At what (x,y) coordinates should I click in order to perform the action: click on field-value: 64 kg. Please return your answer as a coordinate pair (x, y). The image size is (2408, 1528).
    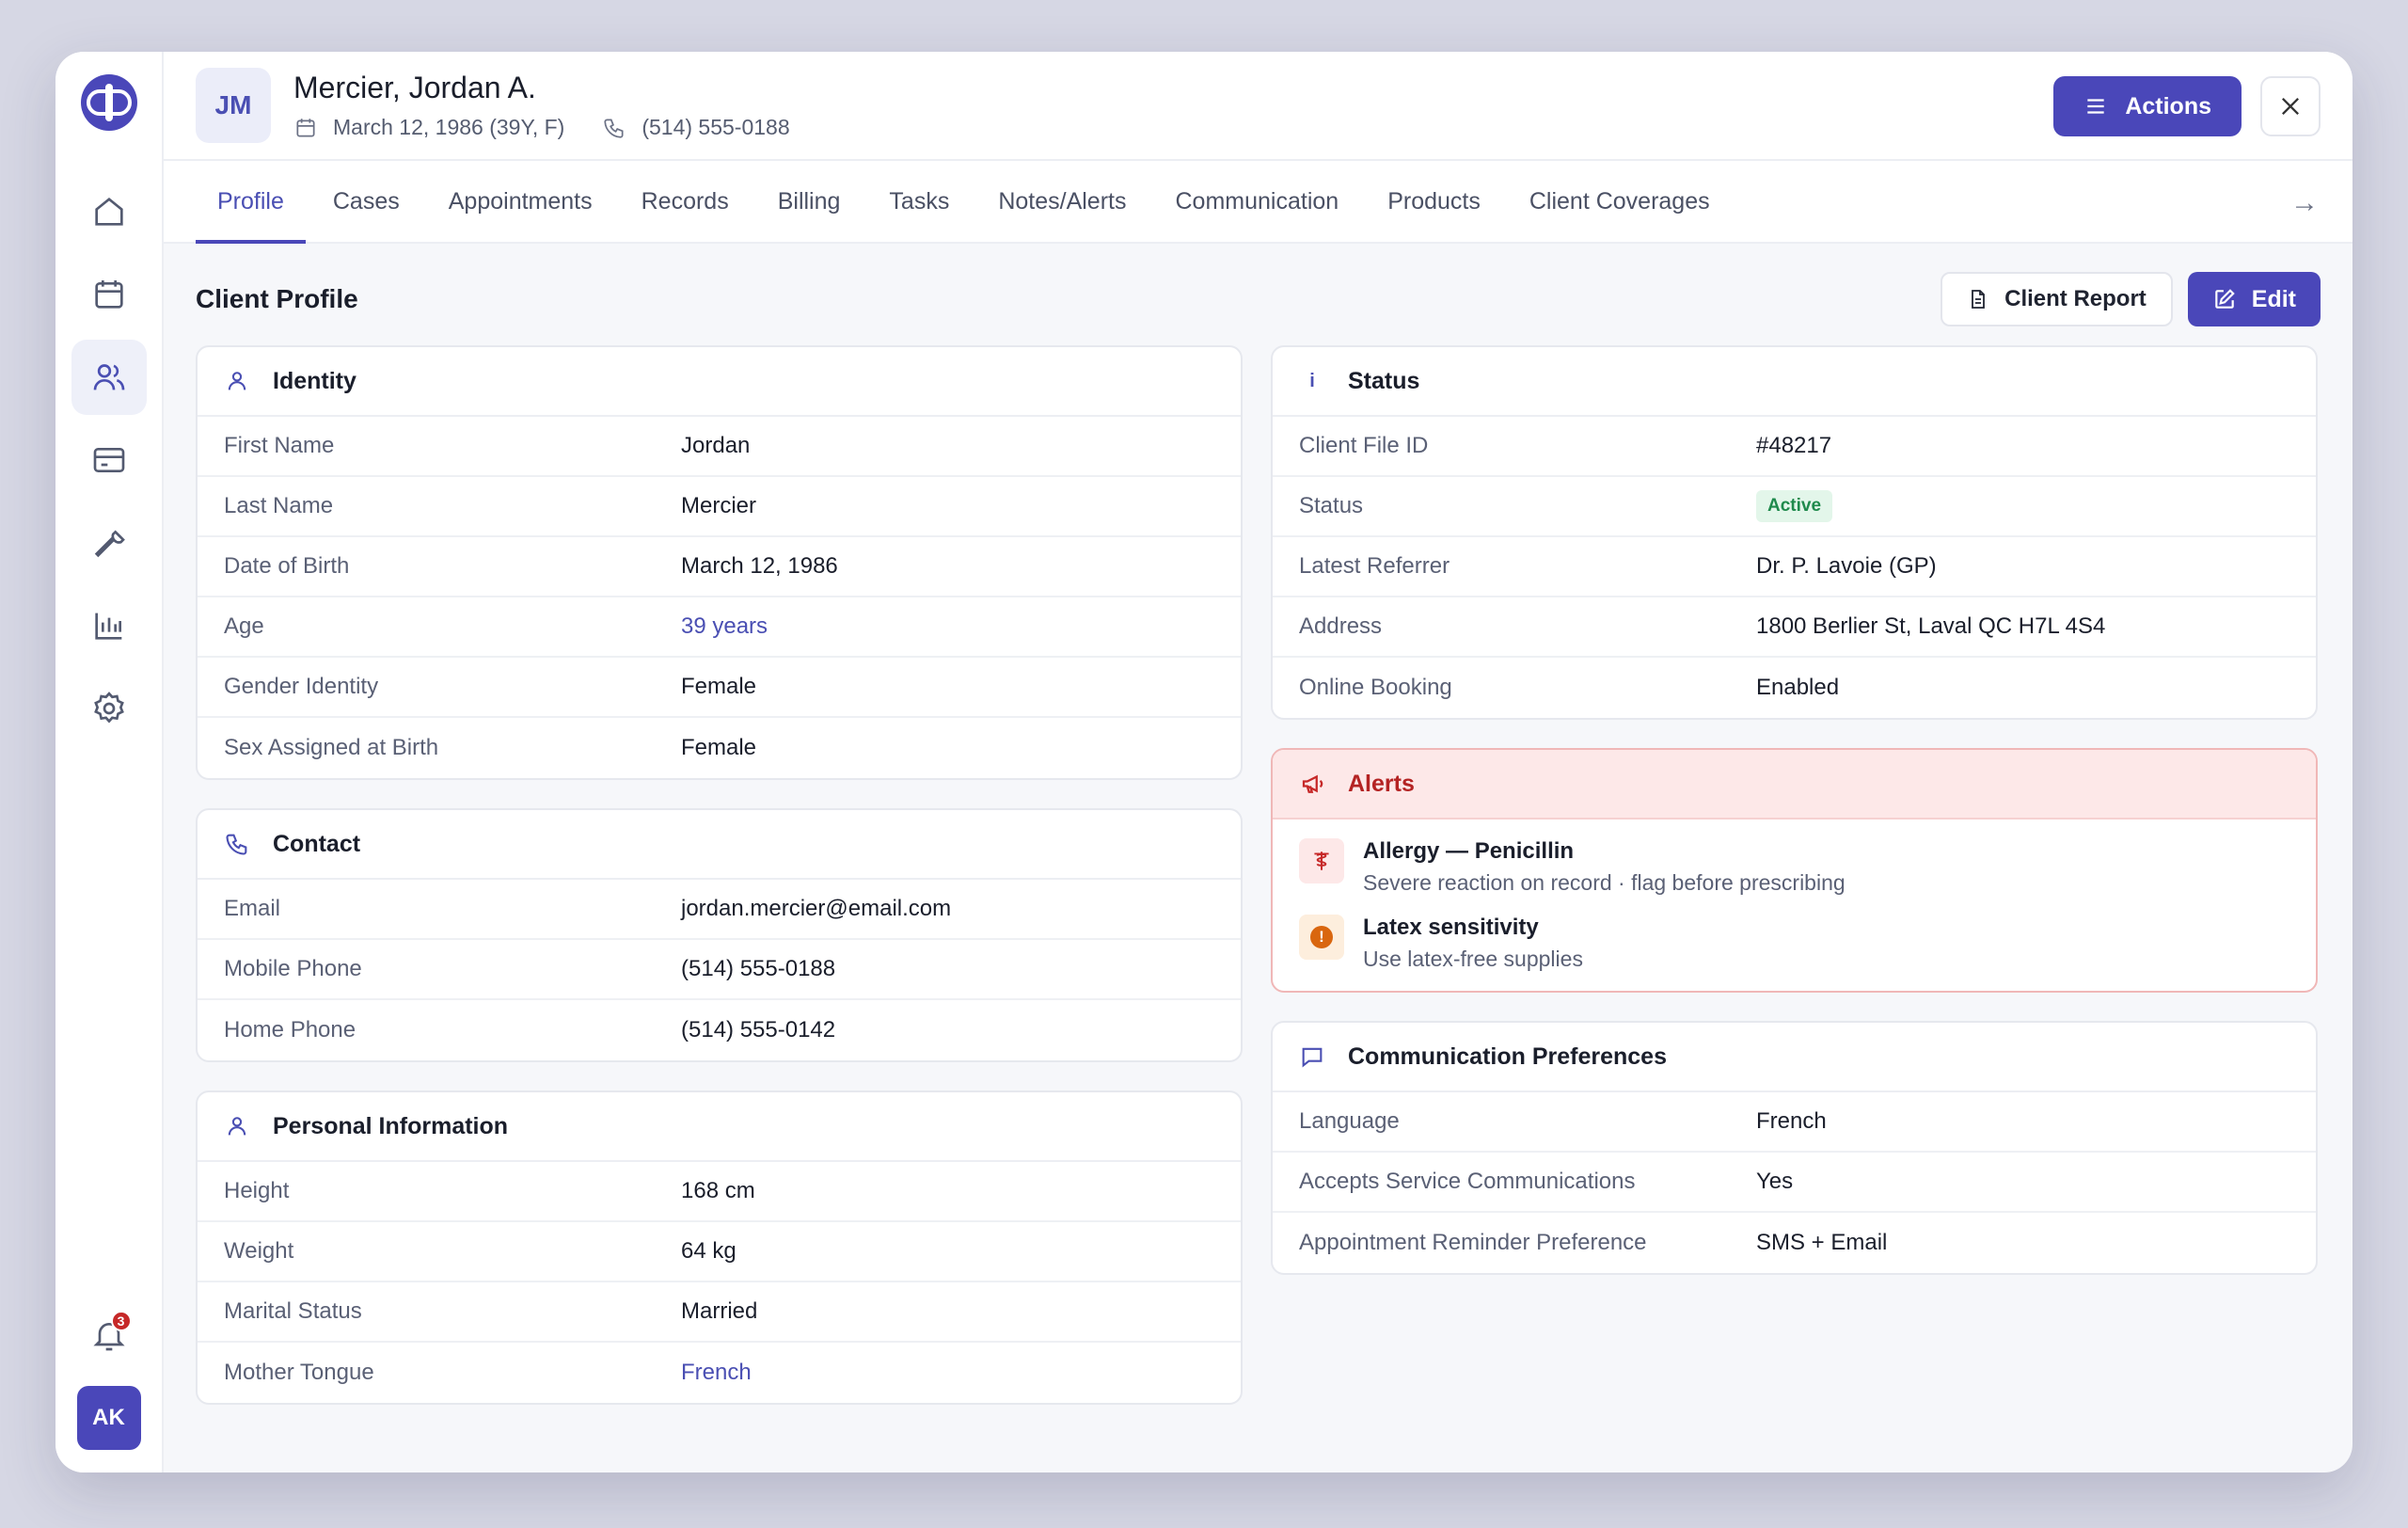
    Looking at the image, I should click on (709, 1251).